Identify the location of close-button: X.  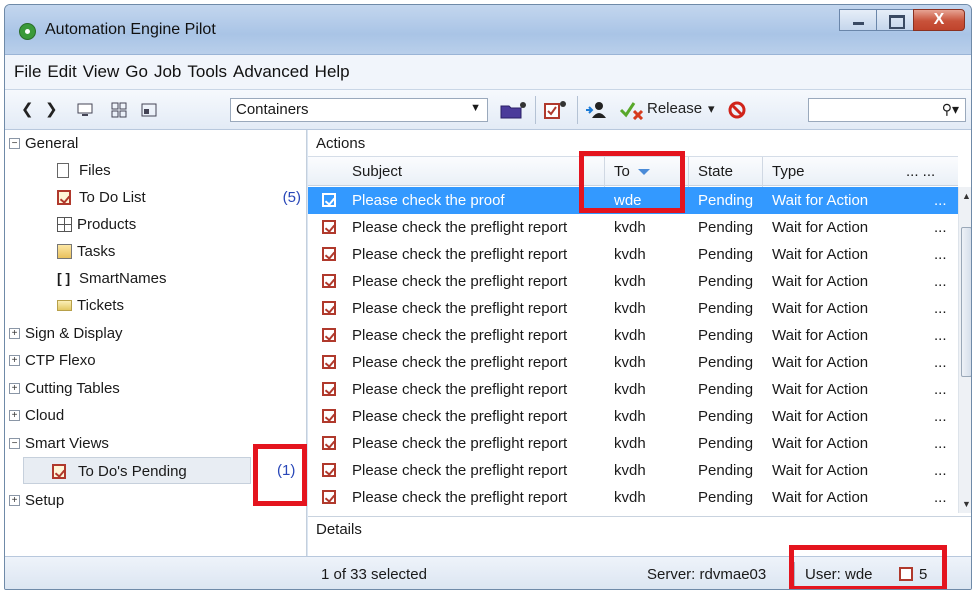
(939, 20).